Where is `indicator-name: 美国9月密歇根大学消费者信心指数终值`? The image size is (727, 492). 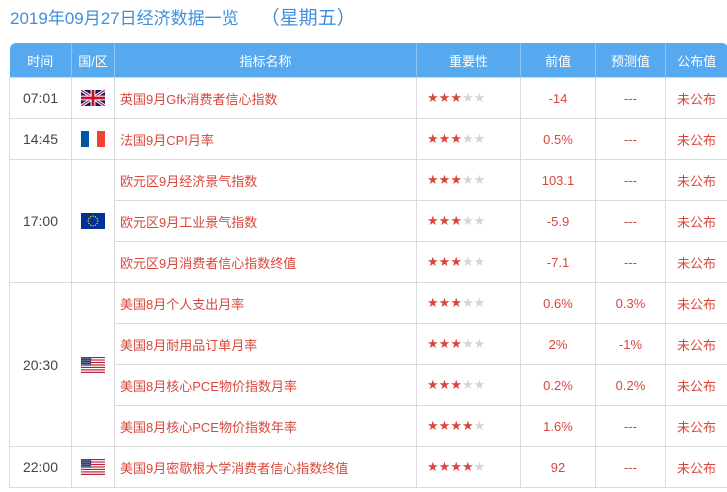
indicator-name: 美国9月密歇根大学消费者信心指数终值 is located at coordinates (265, 467).